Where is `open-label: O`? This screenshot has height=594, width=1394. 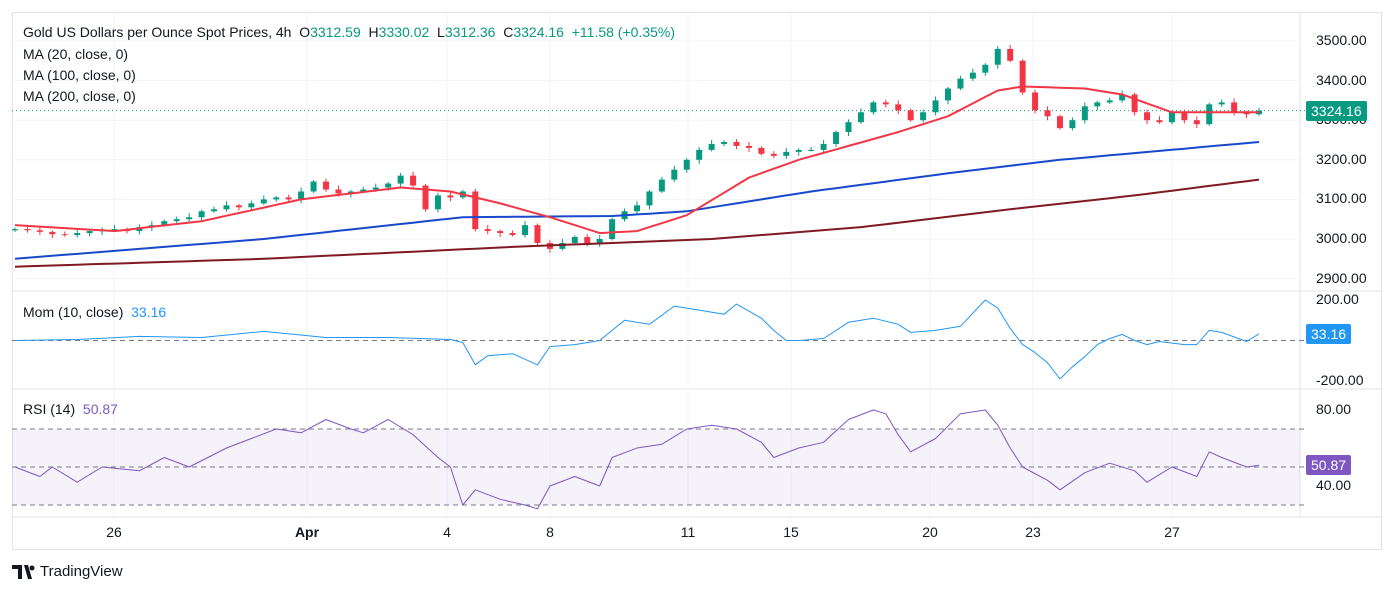
open-label: O is located at coordinates (305, 32).